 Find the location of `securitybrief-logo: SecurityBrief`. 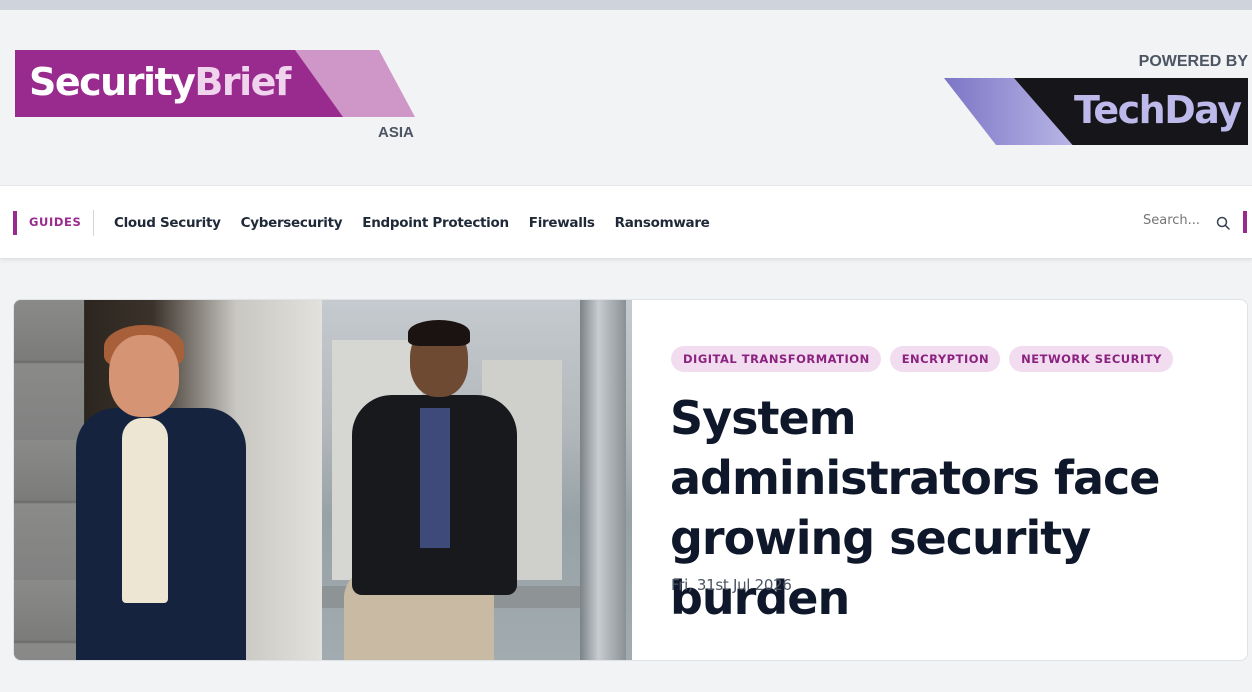

securitybrief-logo: SecurityBrief is located at coordinates (215, 84).